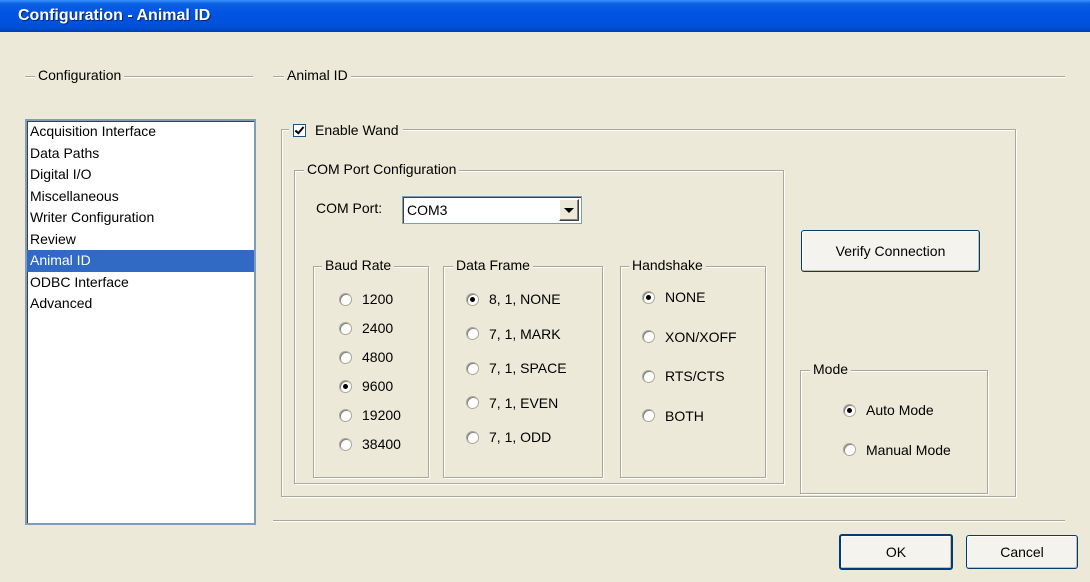 The height and width of the screenshot is (582, 1090). I want to click on data-frame-radio-7-1-odd: 7, 1, ODD, so click(508, 437).